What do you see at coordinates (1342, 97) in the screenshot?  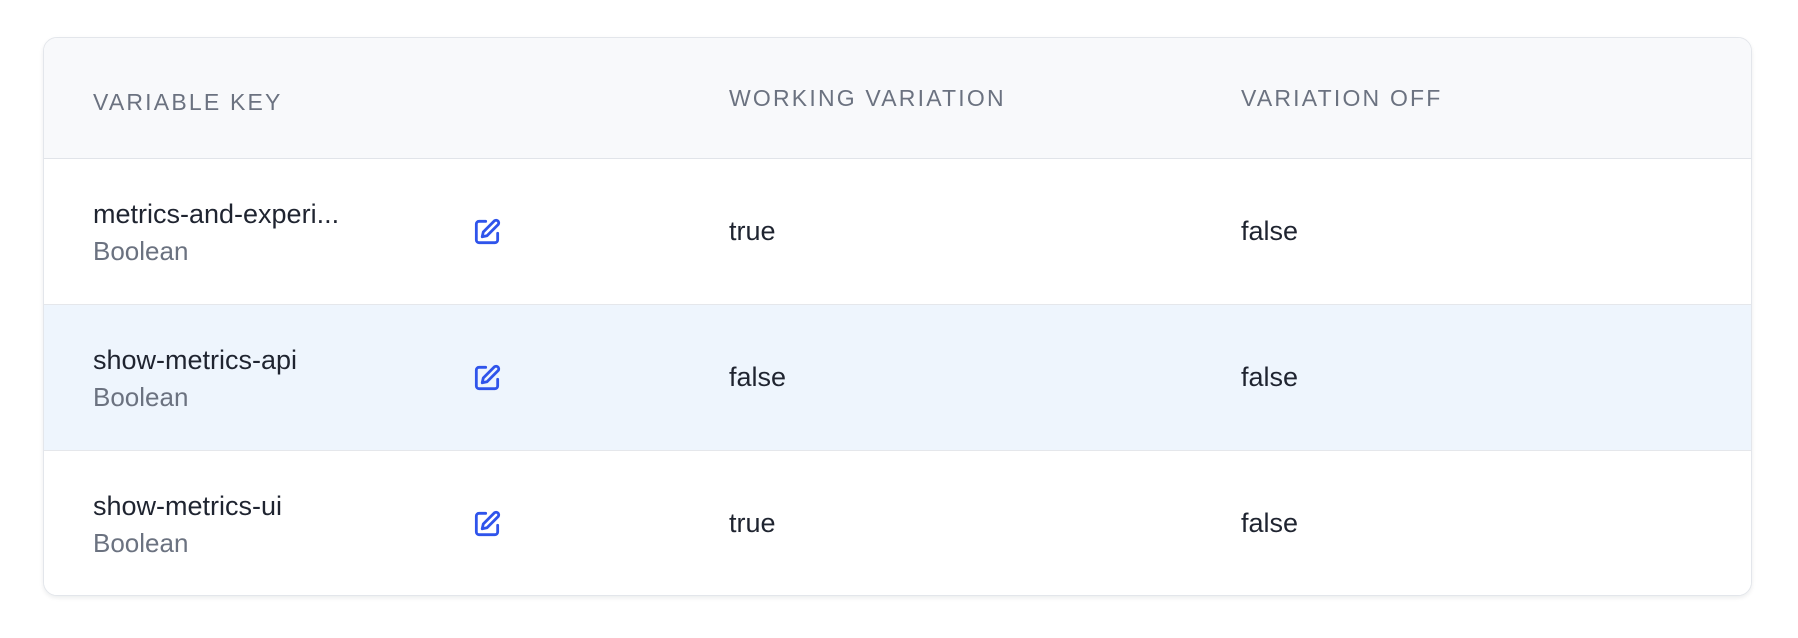 I see `header-variation-off: VARIATION OFF` at bounding box center [1342, 97].